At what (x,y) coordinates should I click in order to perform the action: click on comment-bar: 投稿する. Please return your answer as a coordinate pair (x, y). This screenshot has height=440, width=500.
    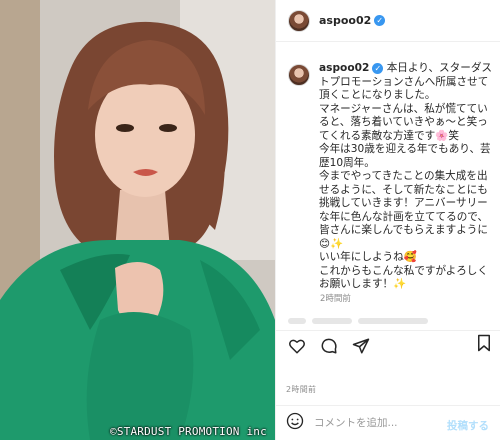
    Looking at the image, I should click on (388, 422).